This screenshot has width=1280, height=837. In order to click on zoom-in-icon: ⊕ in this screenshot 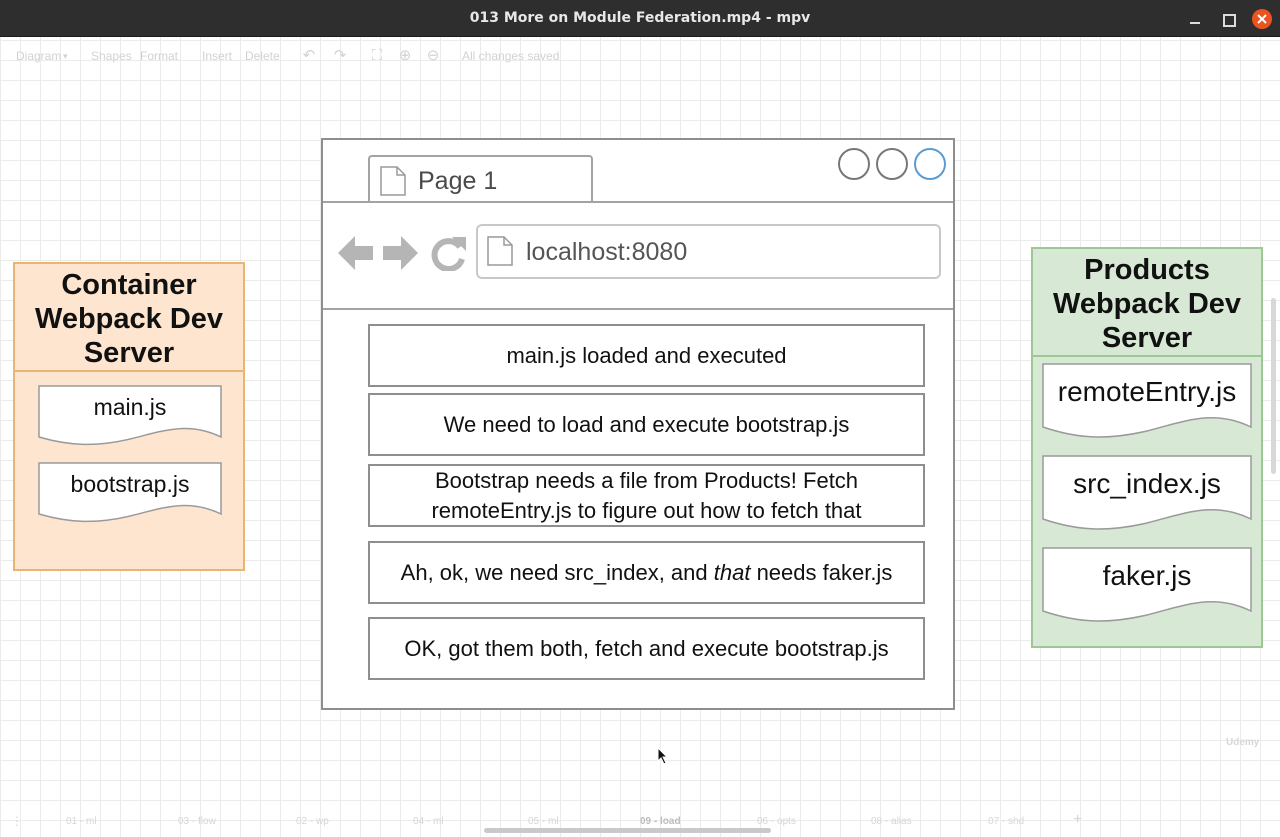, I will do `click(405, 56)`.